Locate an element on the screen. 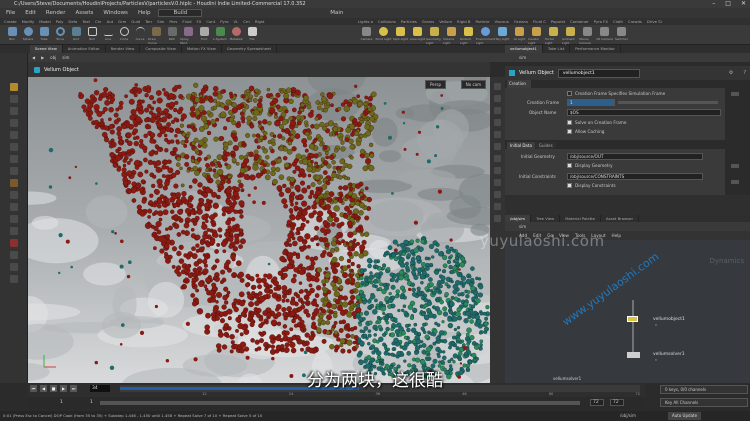  tab-composite-view: Composite View is located at coordinates (161, 49).